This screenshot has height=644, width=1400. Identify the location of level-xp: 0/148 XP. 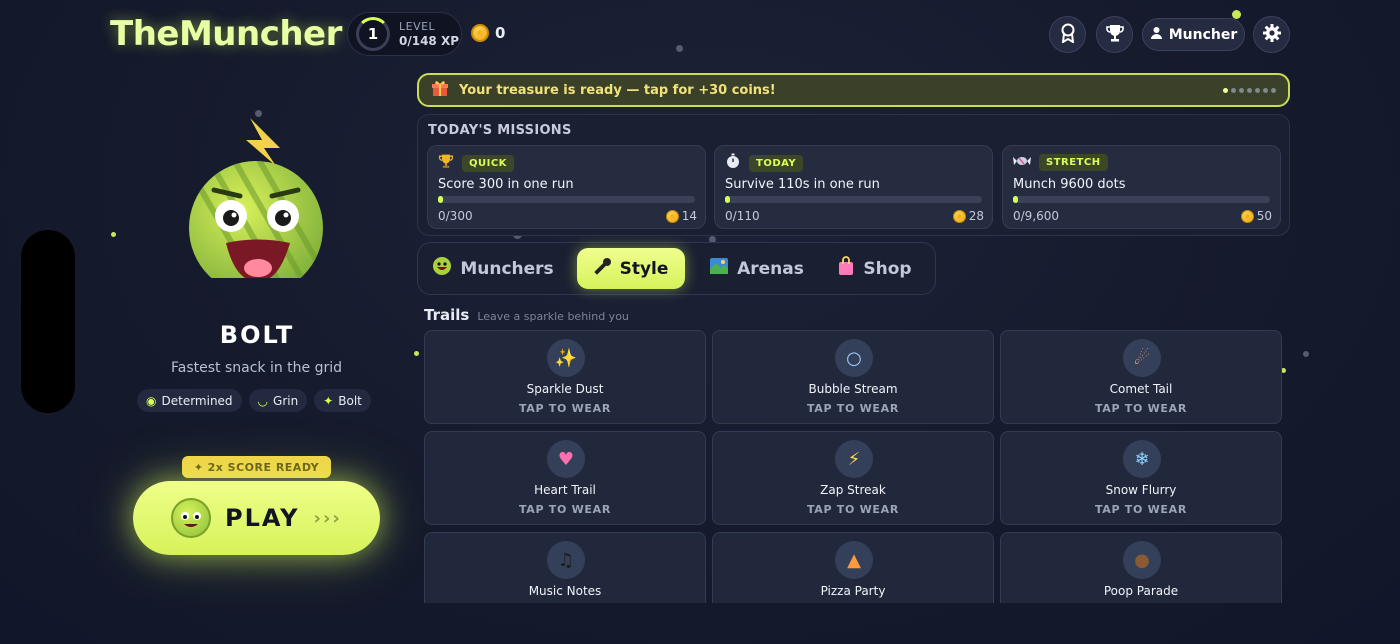
(429, 41).